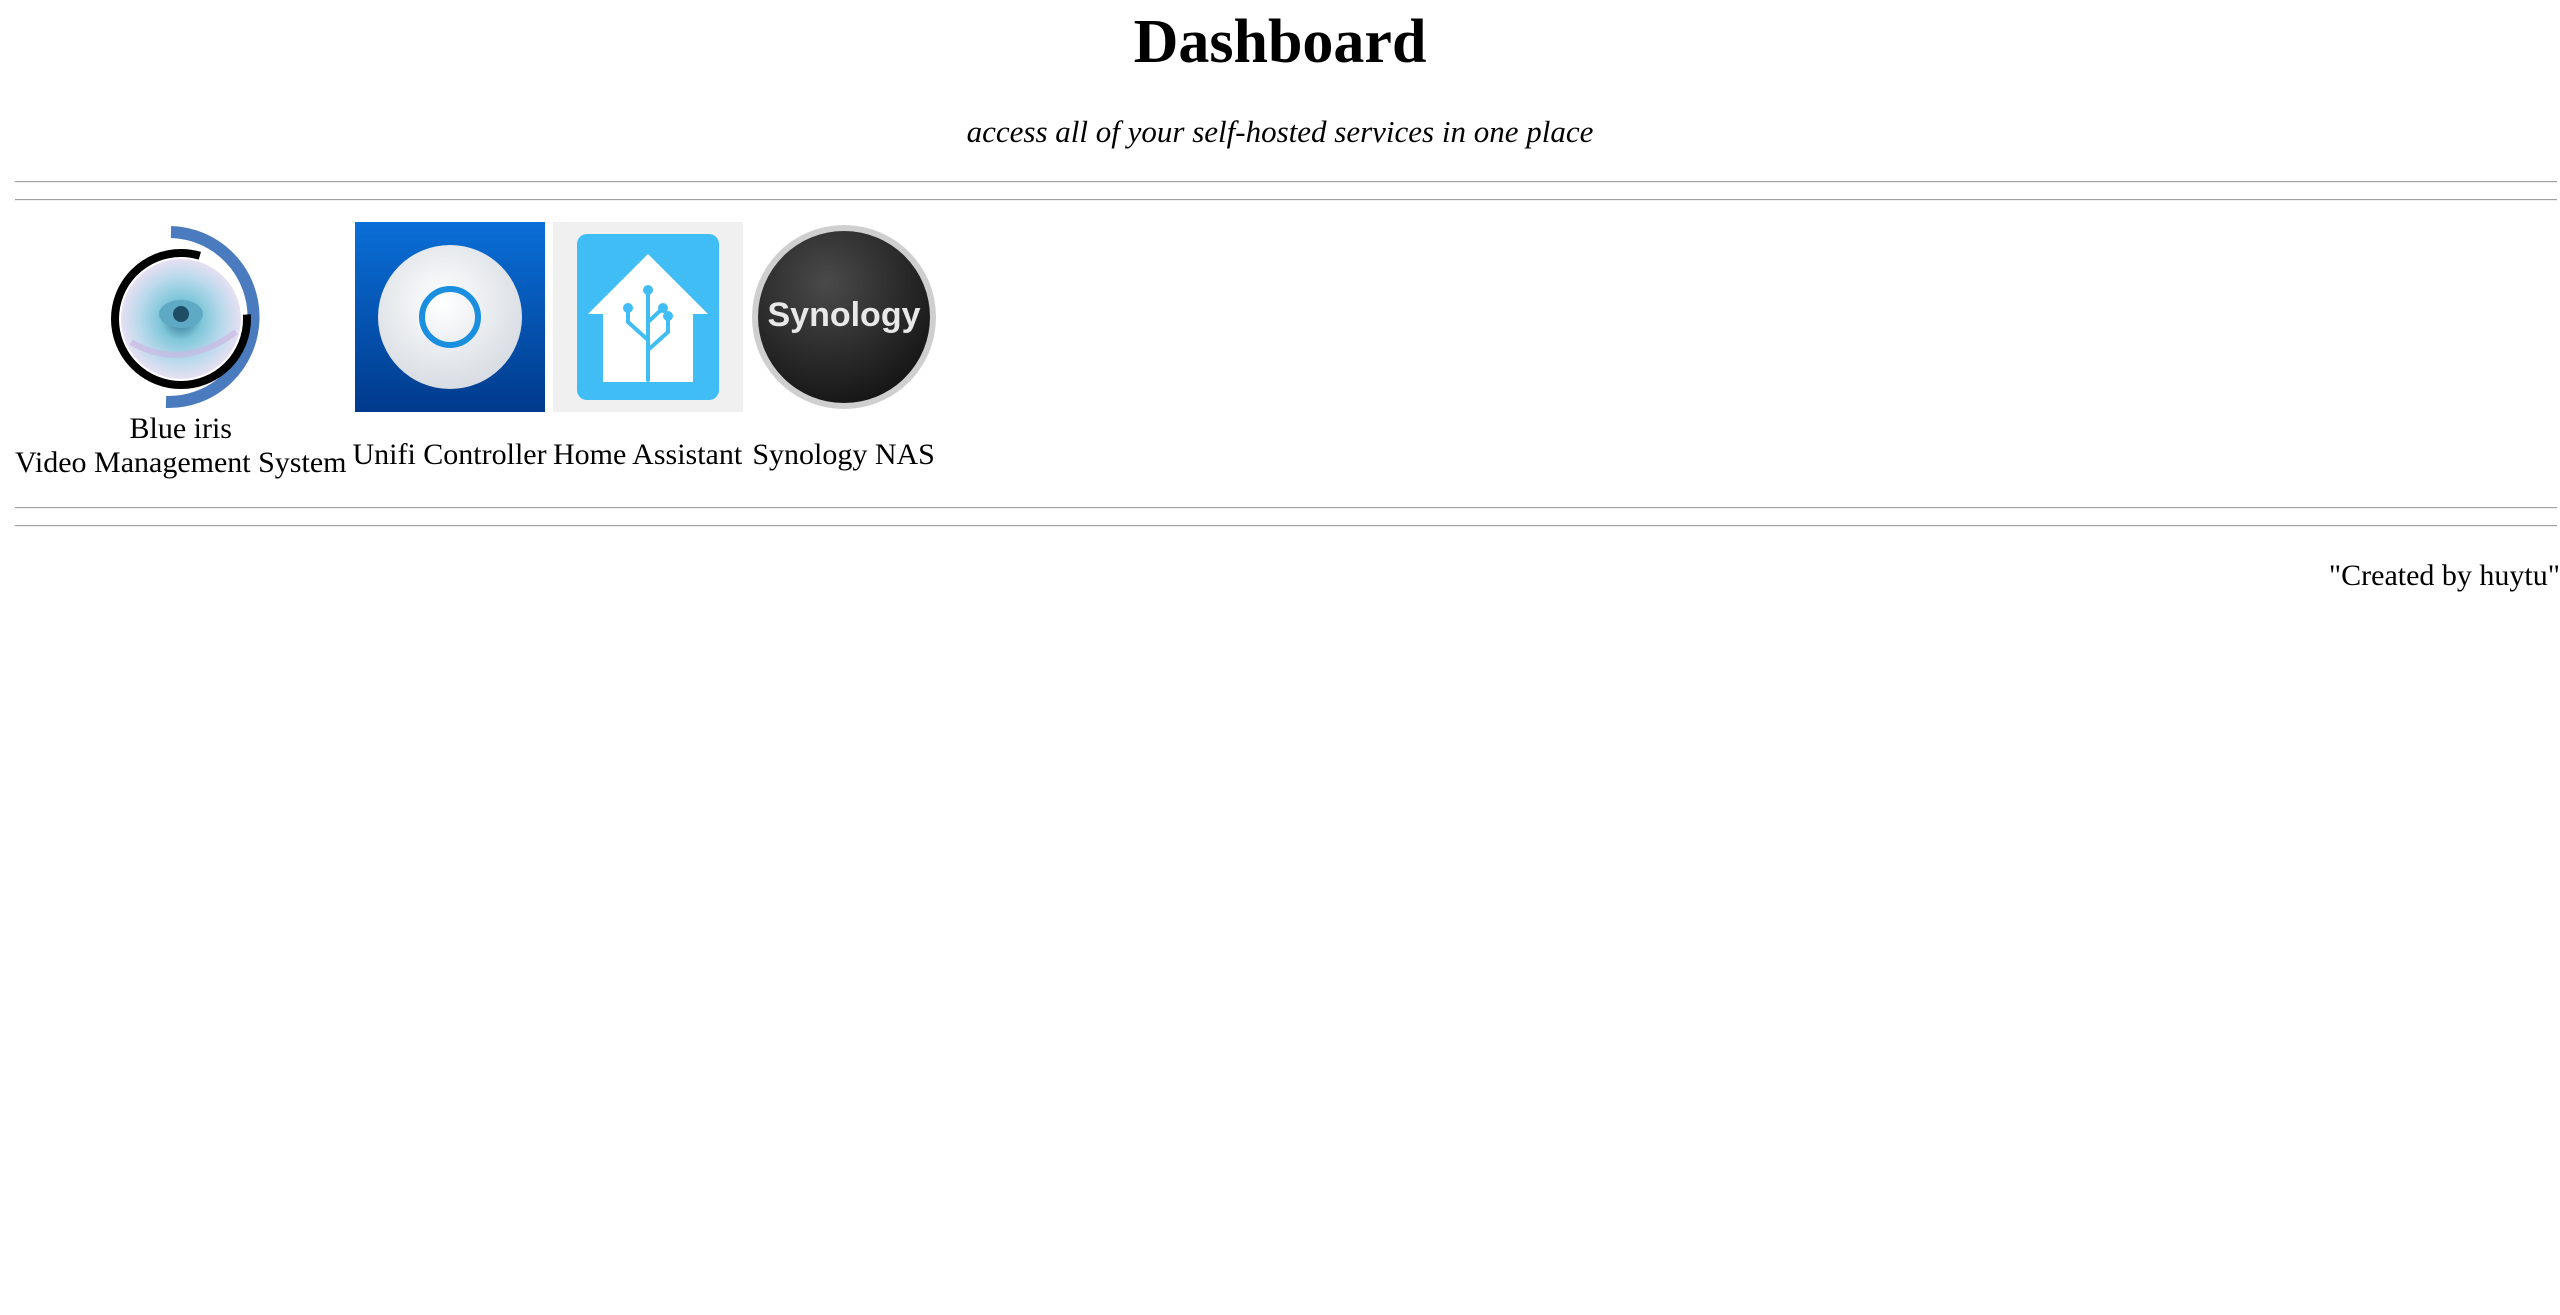  I want to click on page-title: Dashboard, so click(1280, 42).